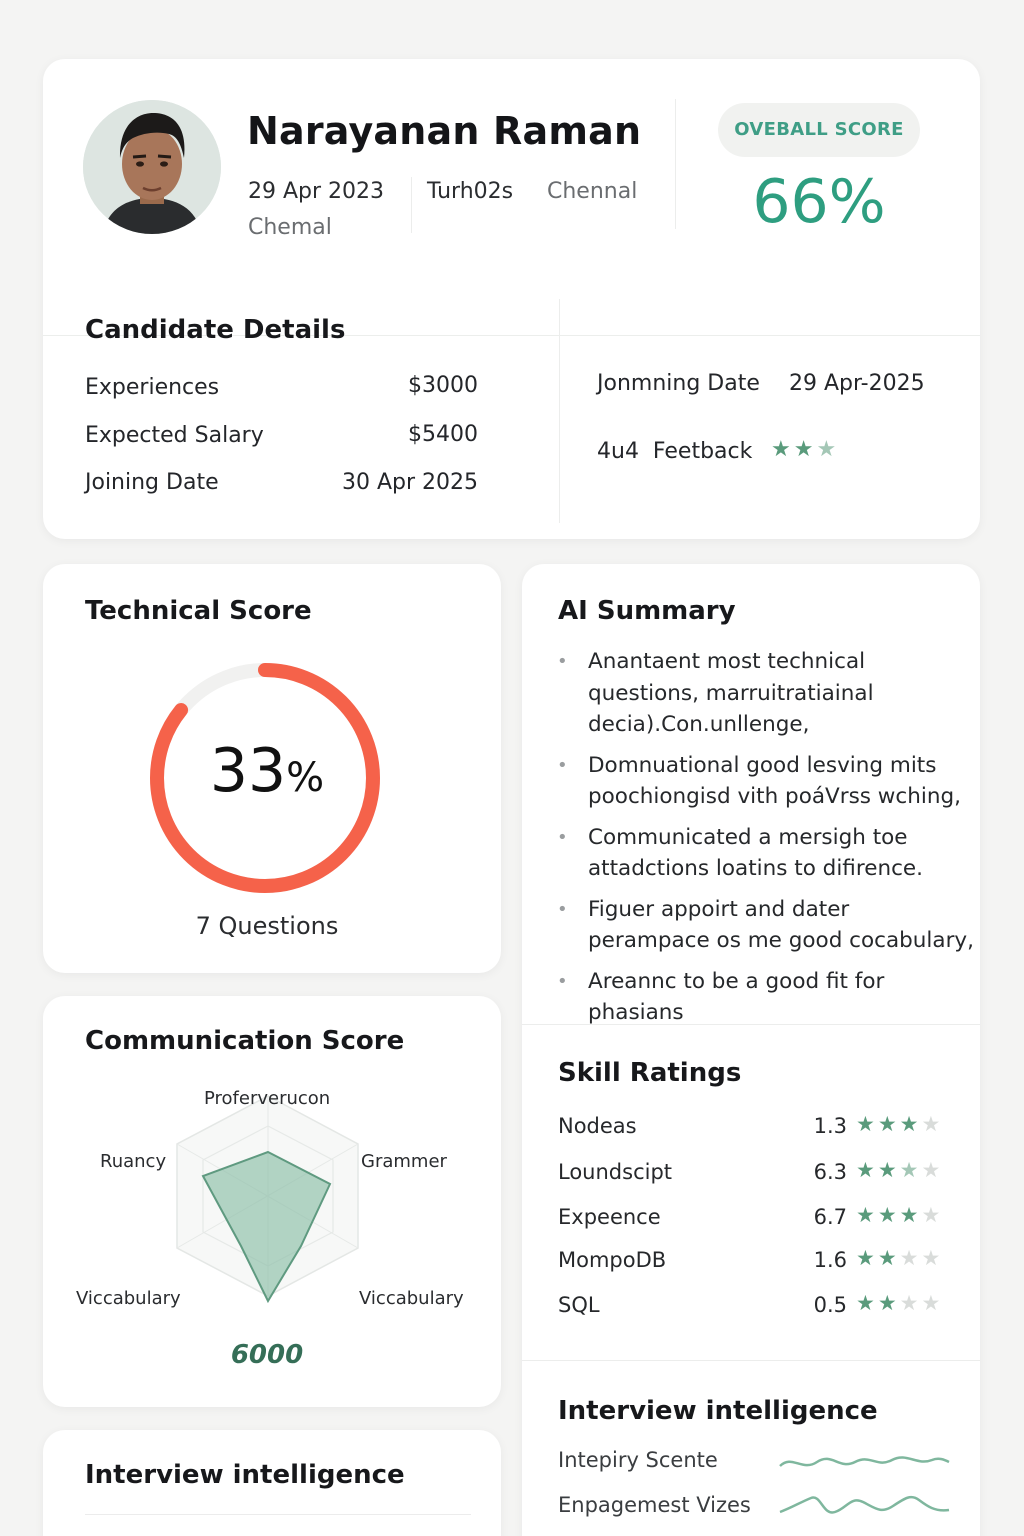  Describe the element at coordinates (579, 1305) in the screenshot. I see `skill-name: SQL` at that location.